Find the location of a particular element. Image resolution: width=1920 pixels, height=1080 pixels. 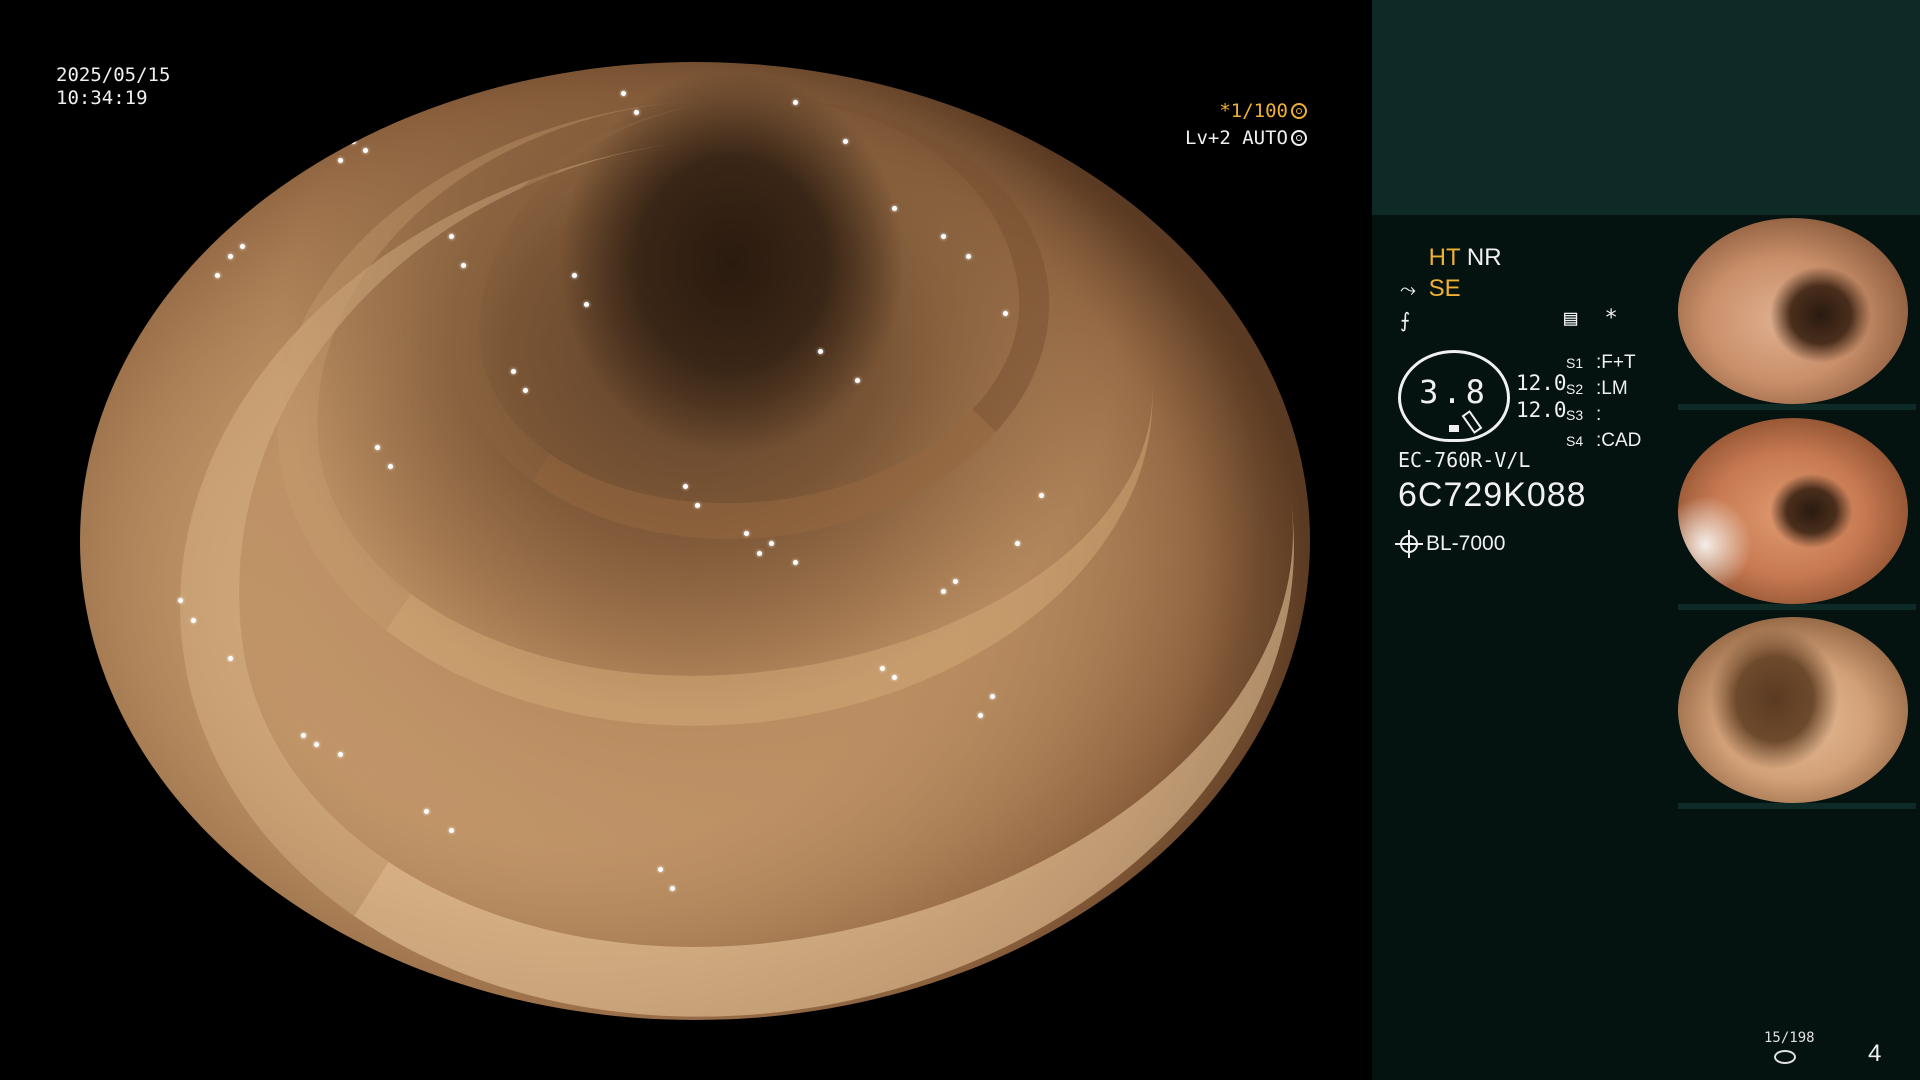

mode-ht: HT is located at coordinates (1444, 257).